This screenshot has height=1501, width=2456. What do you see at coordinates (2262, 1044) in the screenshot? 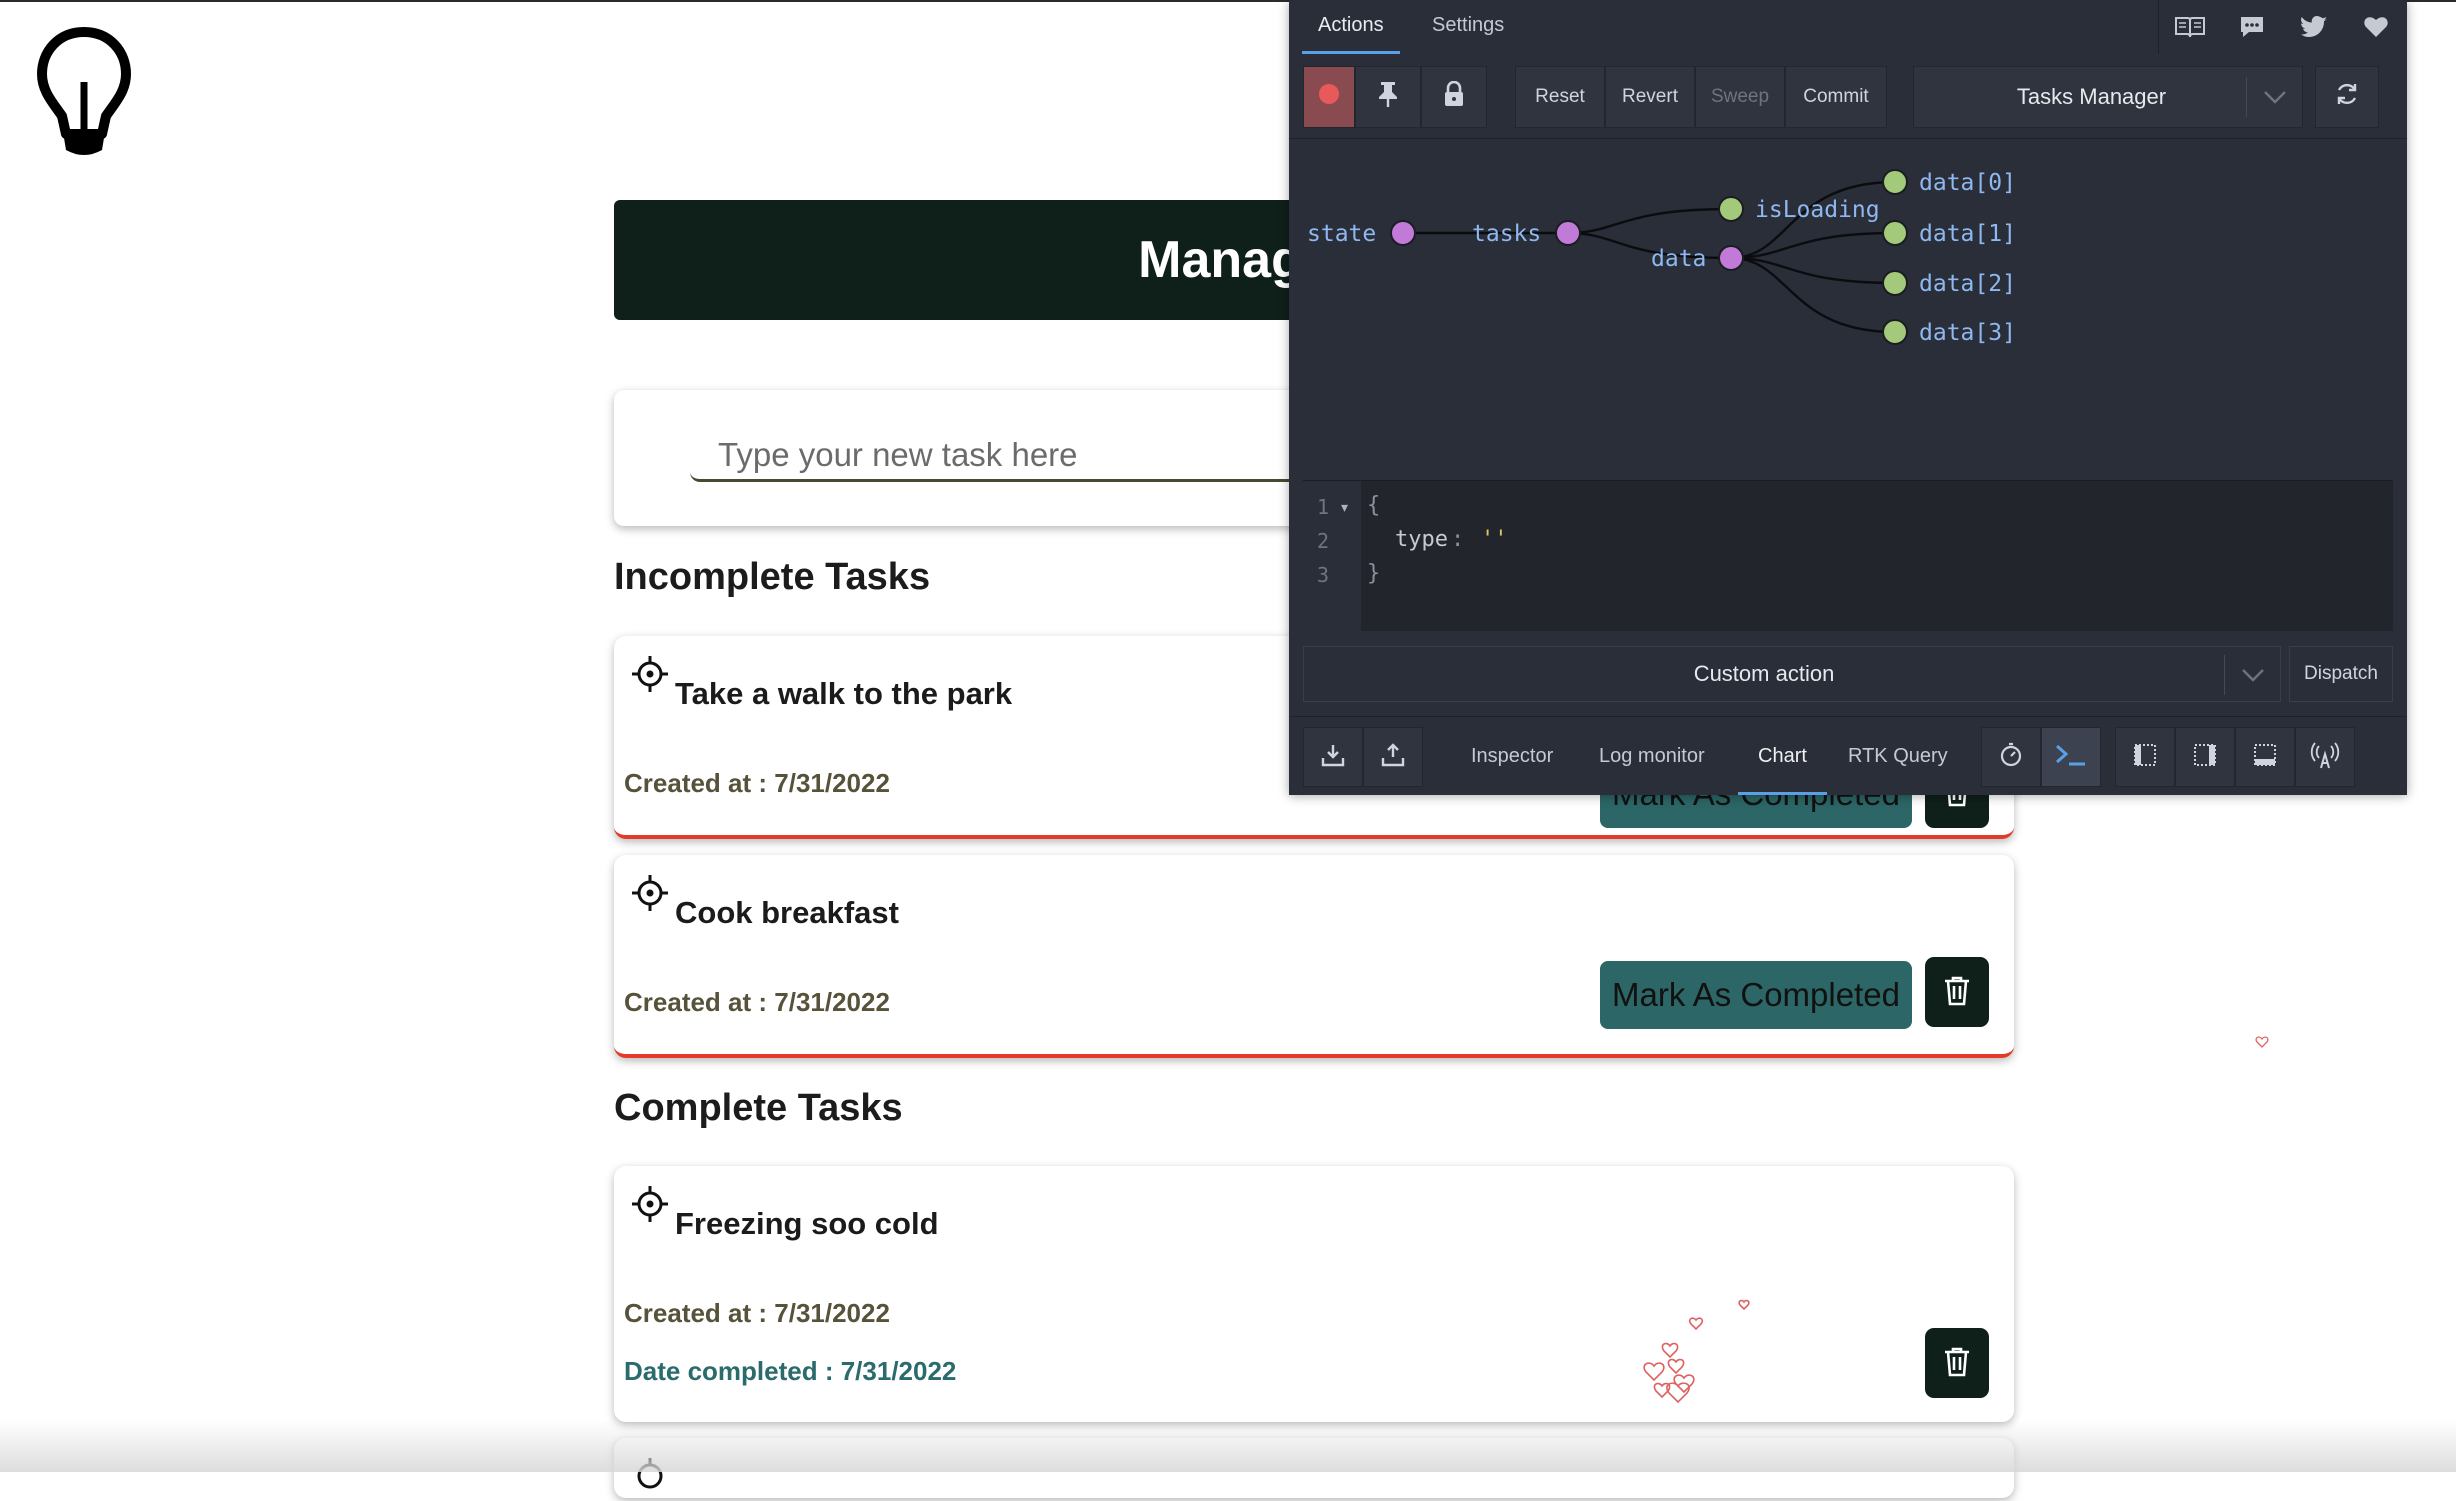
I see `floating-heart-icon` at bounding box center [2262, 1044].